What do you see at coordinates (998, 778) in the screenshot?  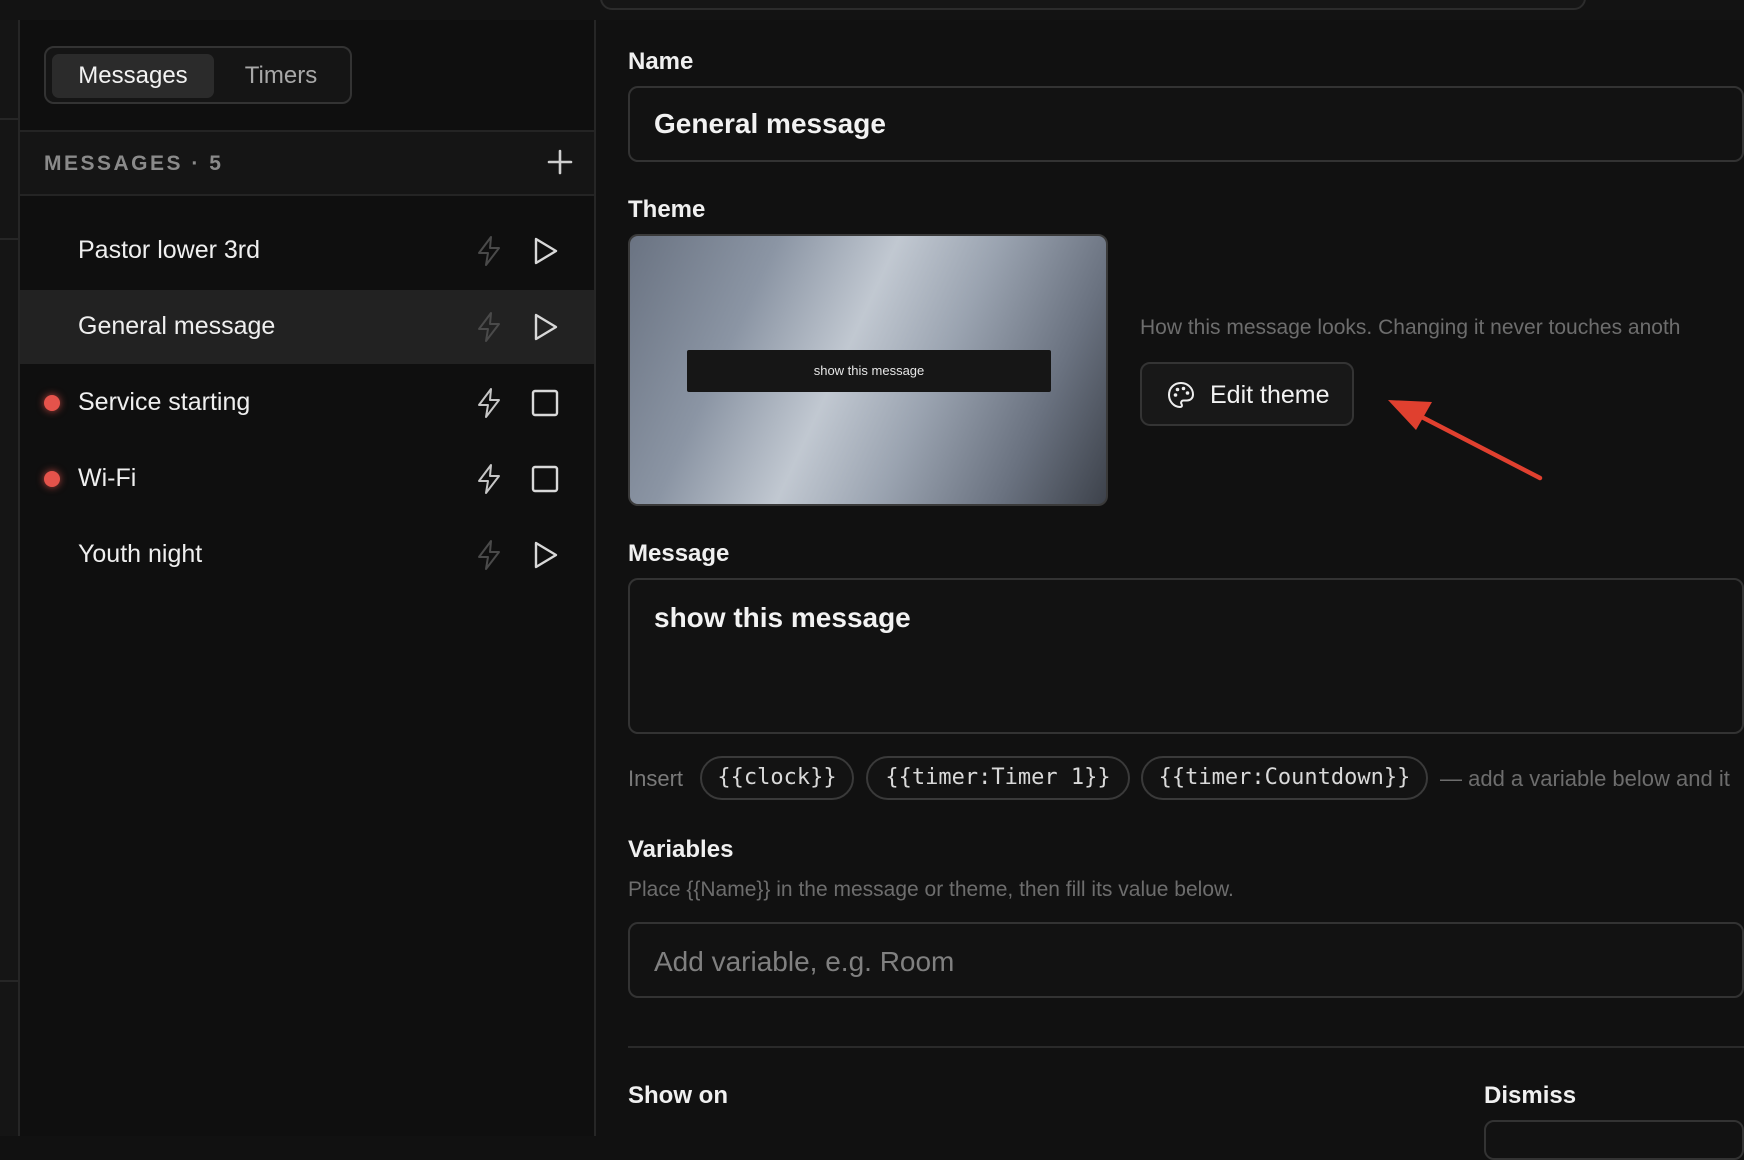 I see `insert-chip-timer-1: {{timer:Timer 1}}` at bounding box center [998, 778].